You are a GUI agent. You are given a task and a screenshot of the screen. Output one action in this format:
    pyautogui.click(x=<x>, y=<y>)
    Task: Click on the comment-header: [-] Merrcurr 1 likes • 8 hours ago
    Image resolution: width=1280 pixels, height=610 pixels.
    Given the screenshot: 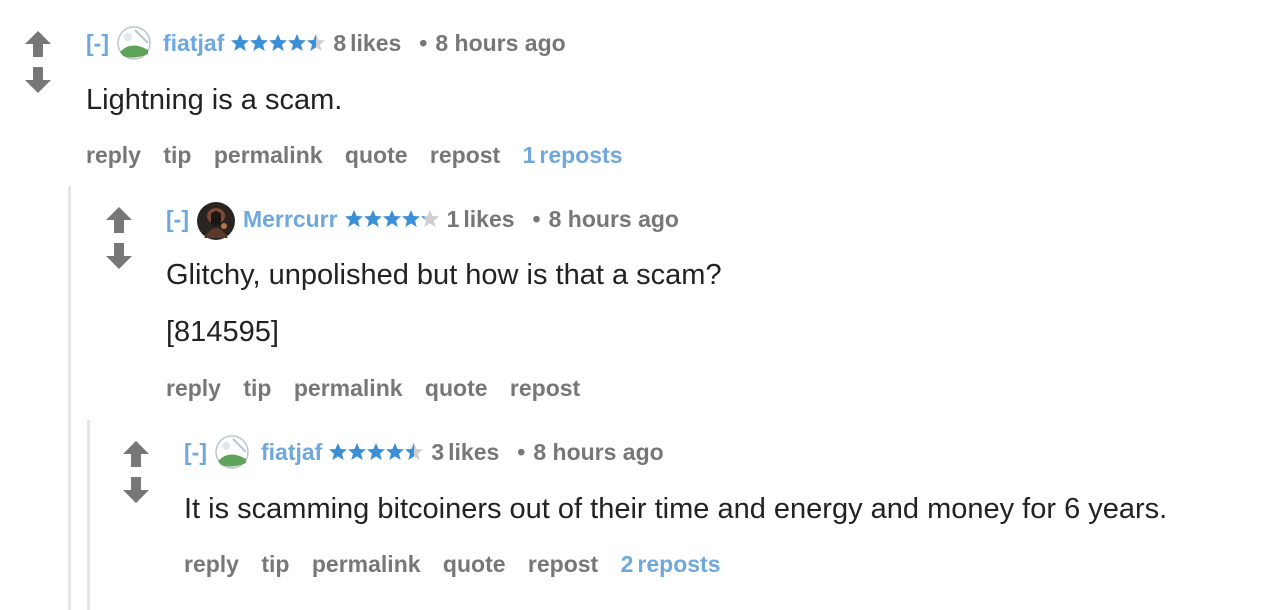 What is the action you would take?
    pyautogui.click(x=422, y=221)
    